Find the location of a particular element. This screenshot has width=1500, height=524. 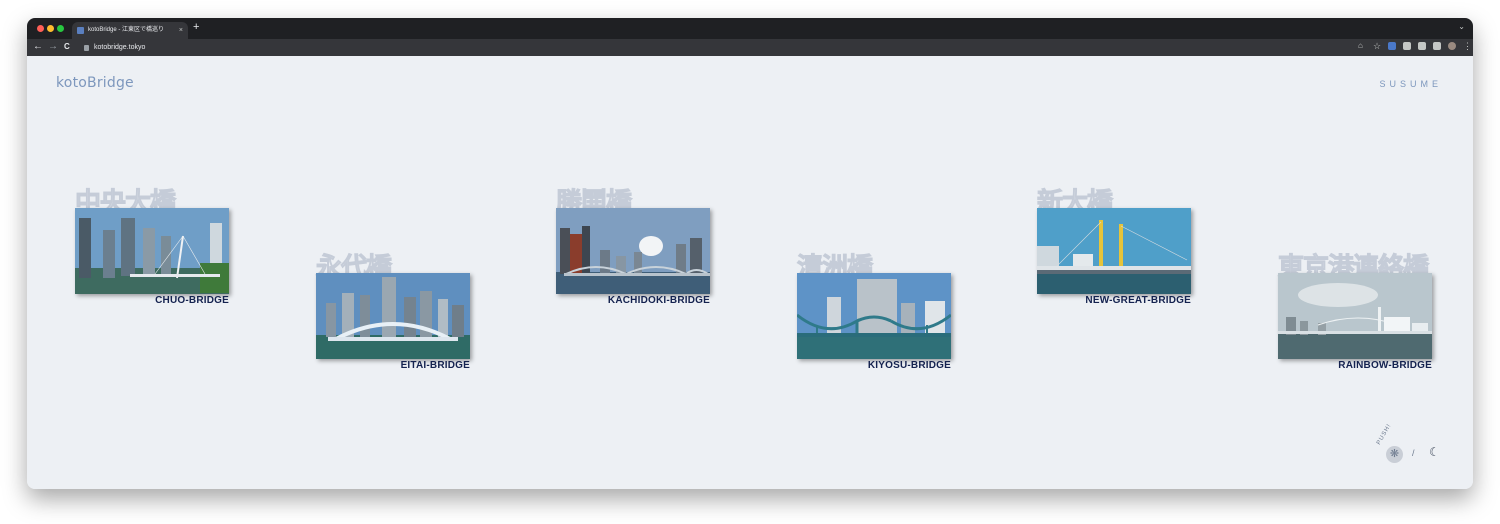

eitai-bridge-image is located at coordinates (393, 316).